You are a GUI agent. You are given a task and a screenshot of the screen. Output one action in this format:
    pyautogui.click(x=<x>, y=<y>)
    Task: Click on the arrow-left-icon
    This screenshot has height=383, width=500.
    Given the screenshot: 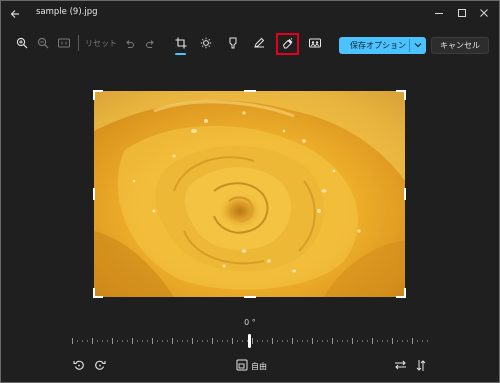 What is the action you would take?
    pyautogui.click(x=14, y=14)
    